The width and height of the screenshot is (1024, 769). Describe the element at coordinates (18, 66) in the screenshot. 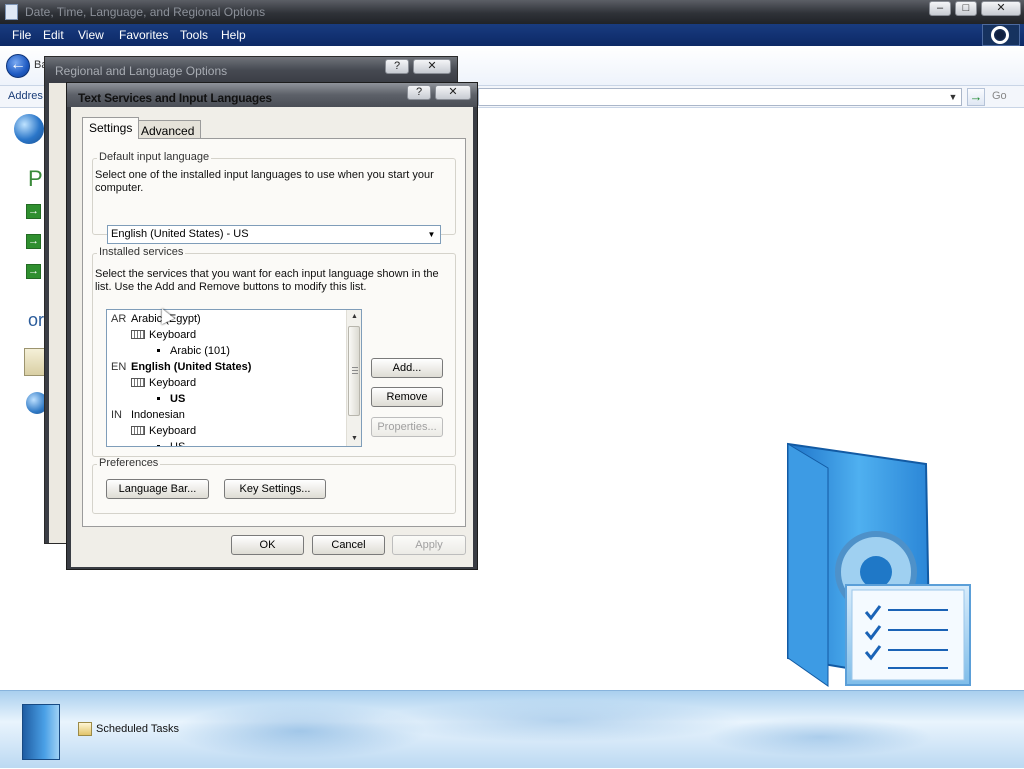

I see `back-icon: ←` at that location.